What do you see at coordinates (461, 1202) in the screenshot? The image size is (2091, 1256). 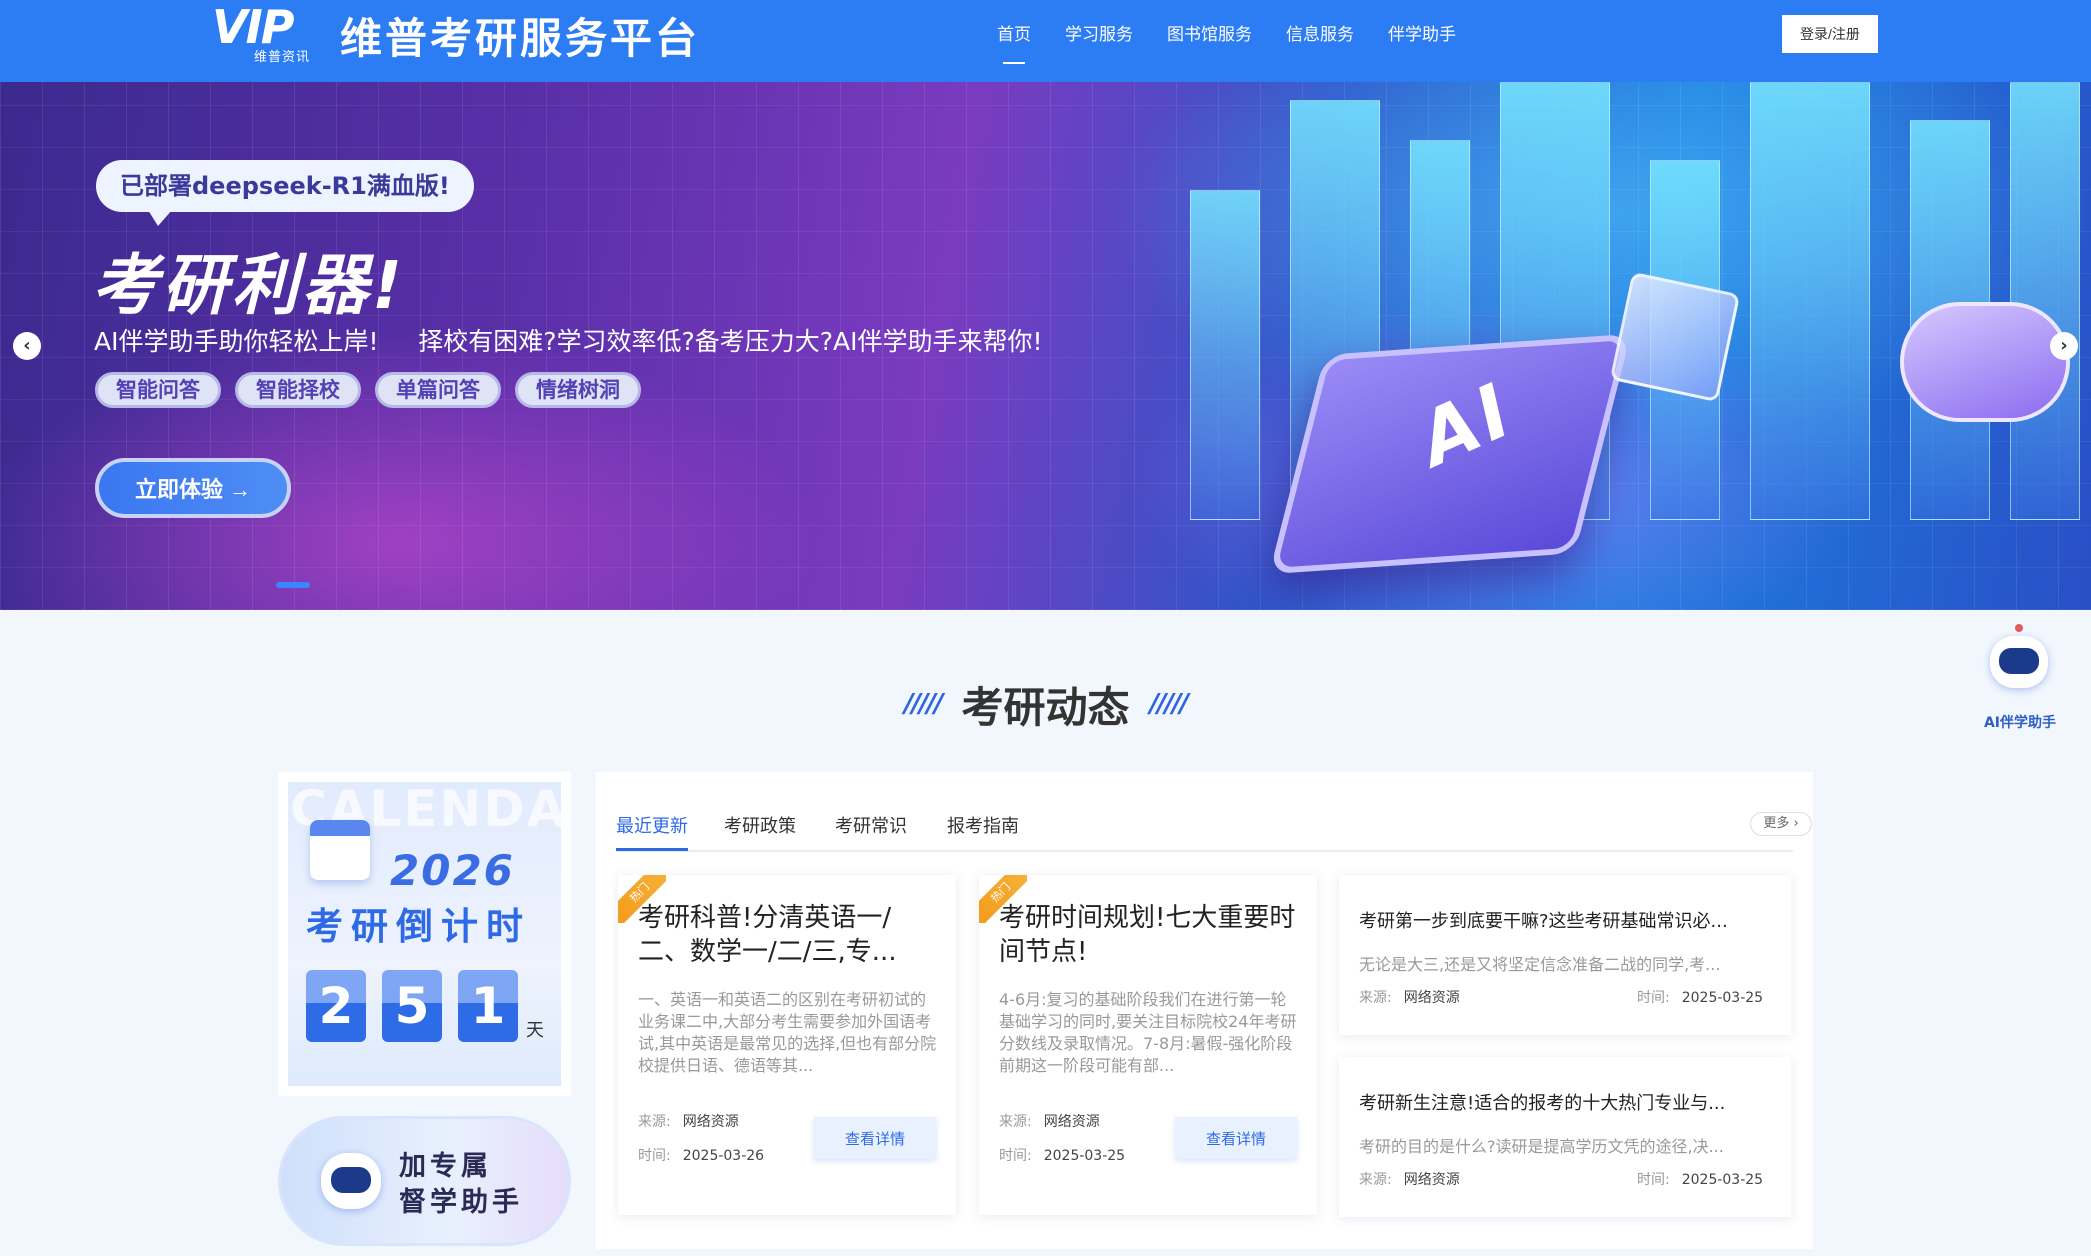 I see `assistant-card-line2: 督学助手` at bounding box center [461, 1202].